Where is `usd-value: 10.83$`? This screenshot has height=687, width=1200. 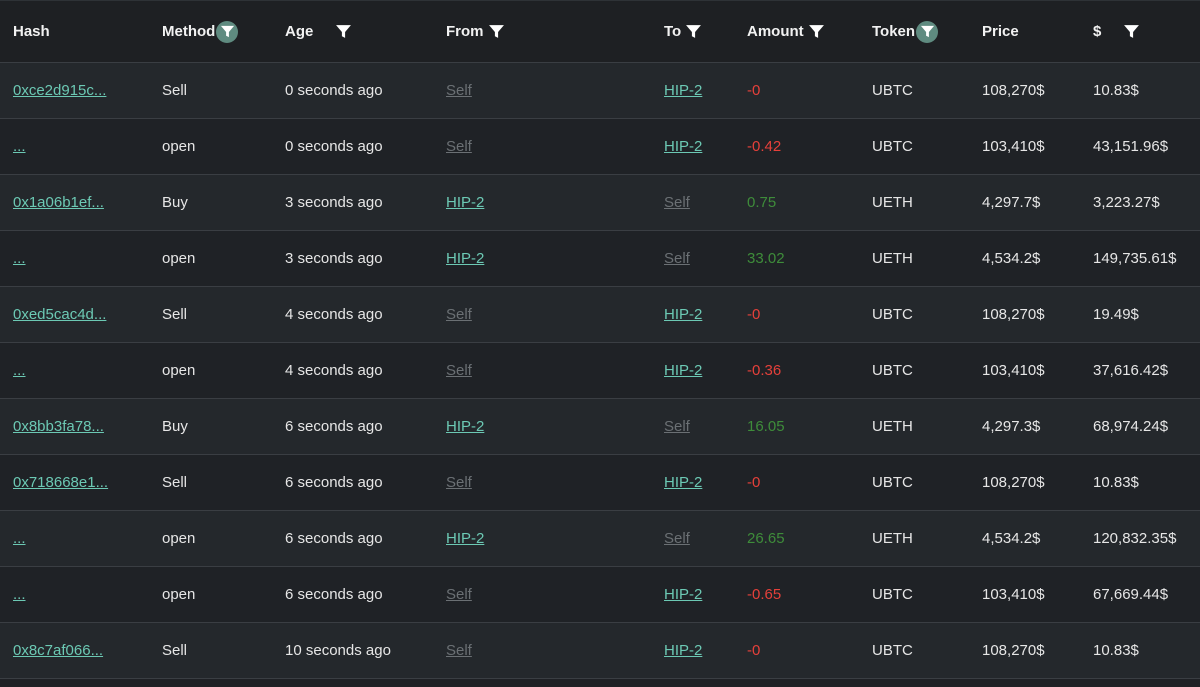 usd-value: 10.83$ is located at coordinates (1116, 90).